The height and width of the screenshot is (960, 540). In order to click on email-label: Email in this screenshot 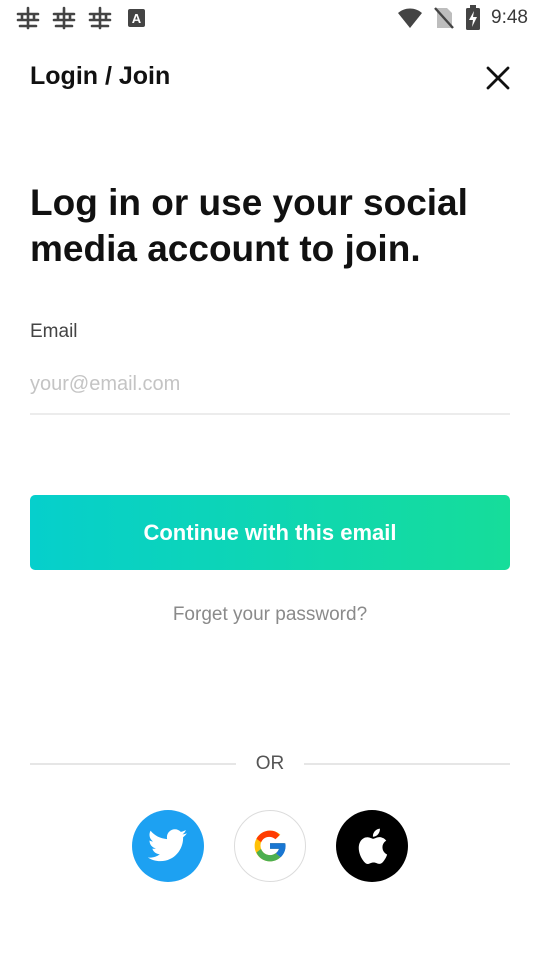, I will do `click(54, 331)`.